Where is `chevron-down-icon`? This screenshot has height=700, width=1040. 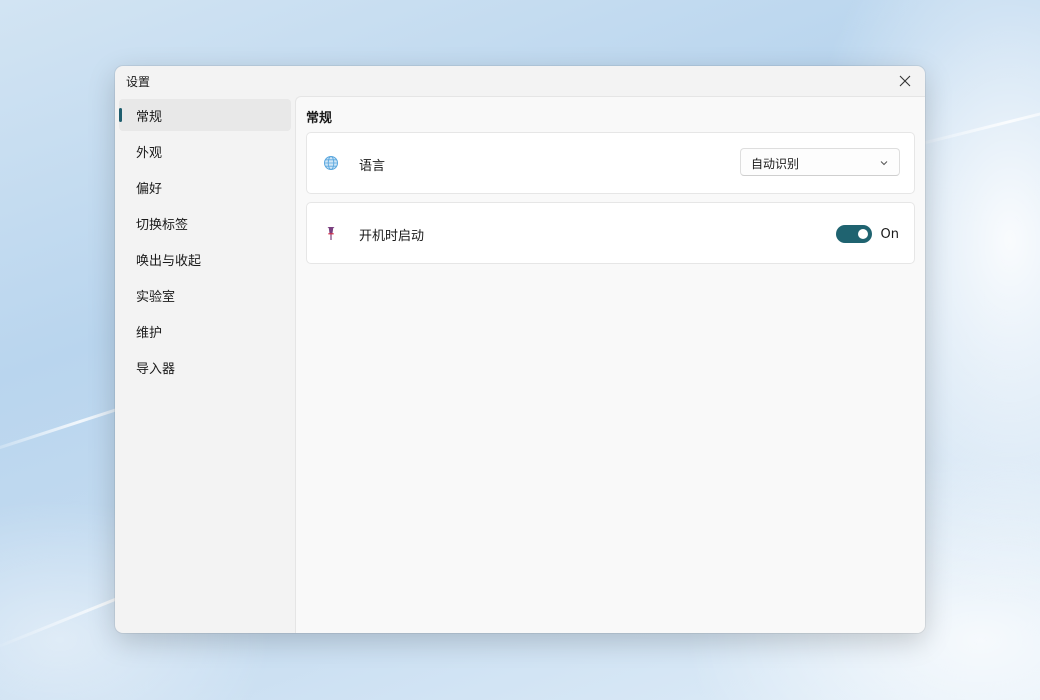
chevron-down-icon is located at coordinates (884, 163).